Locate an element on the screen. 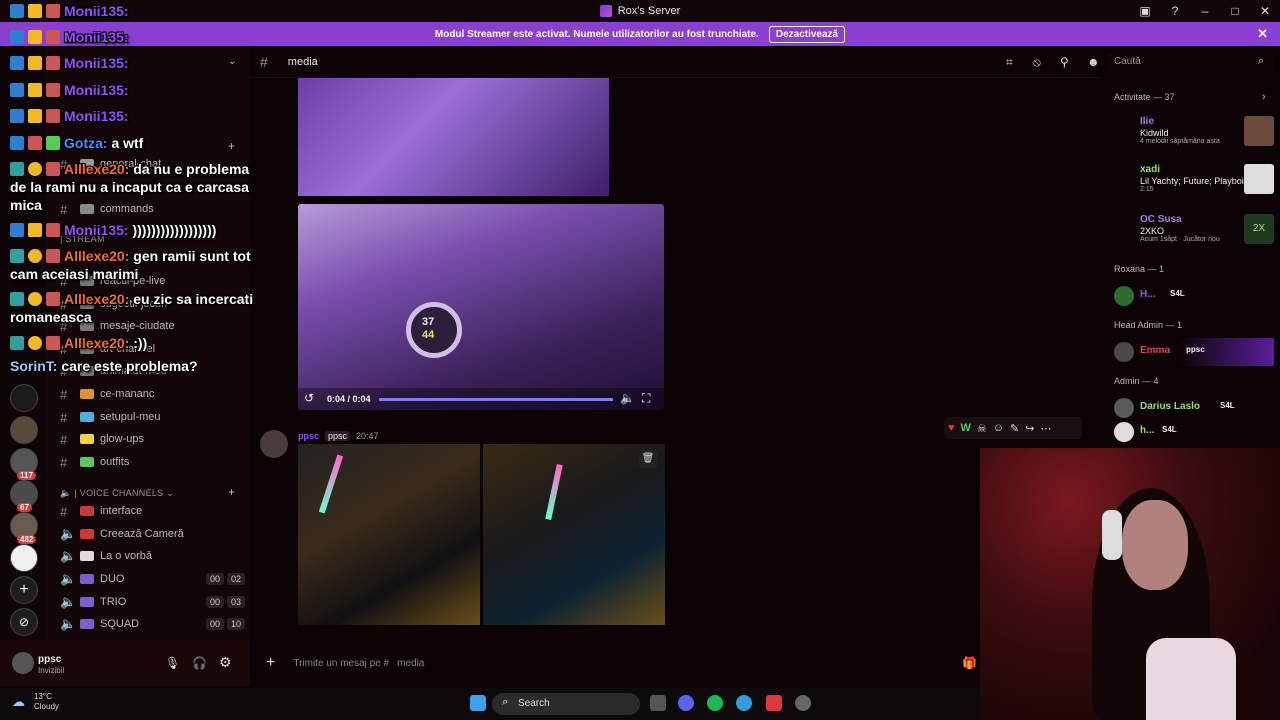 Image resolution: width=1280 pixels, height=720 pixels. replay-icon: ↺ is located at coordinates (309, 398).